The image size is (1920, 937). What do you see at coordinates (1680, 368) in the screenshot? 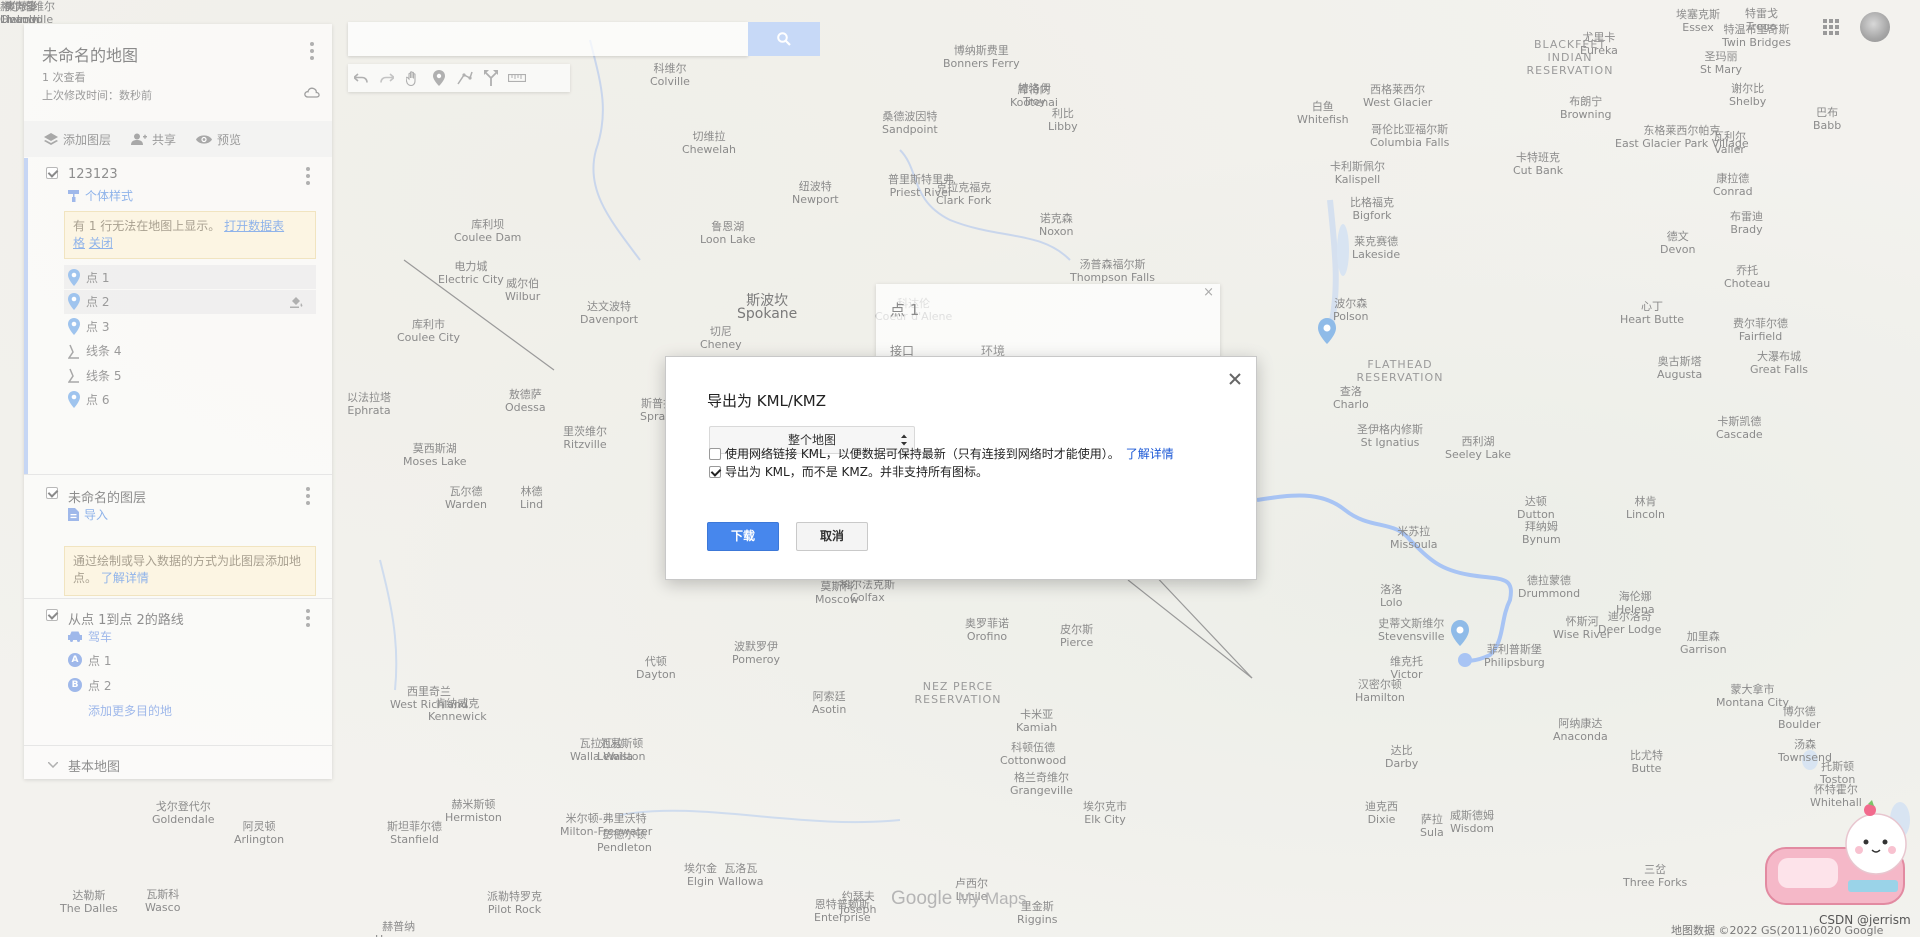
I see `place-label: 奥古斯塔 Augusta` at bounding box center [1680, 368].